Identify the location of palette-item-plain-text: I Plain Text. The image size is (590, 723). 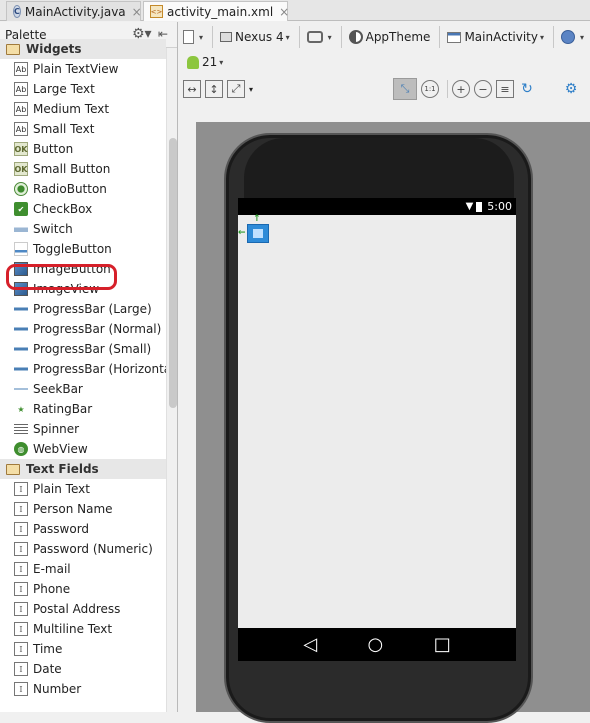
(83, 489).